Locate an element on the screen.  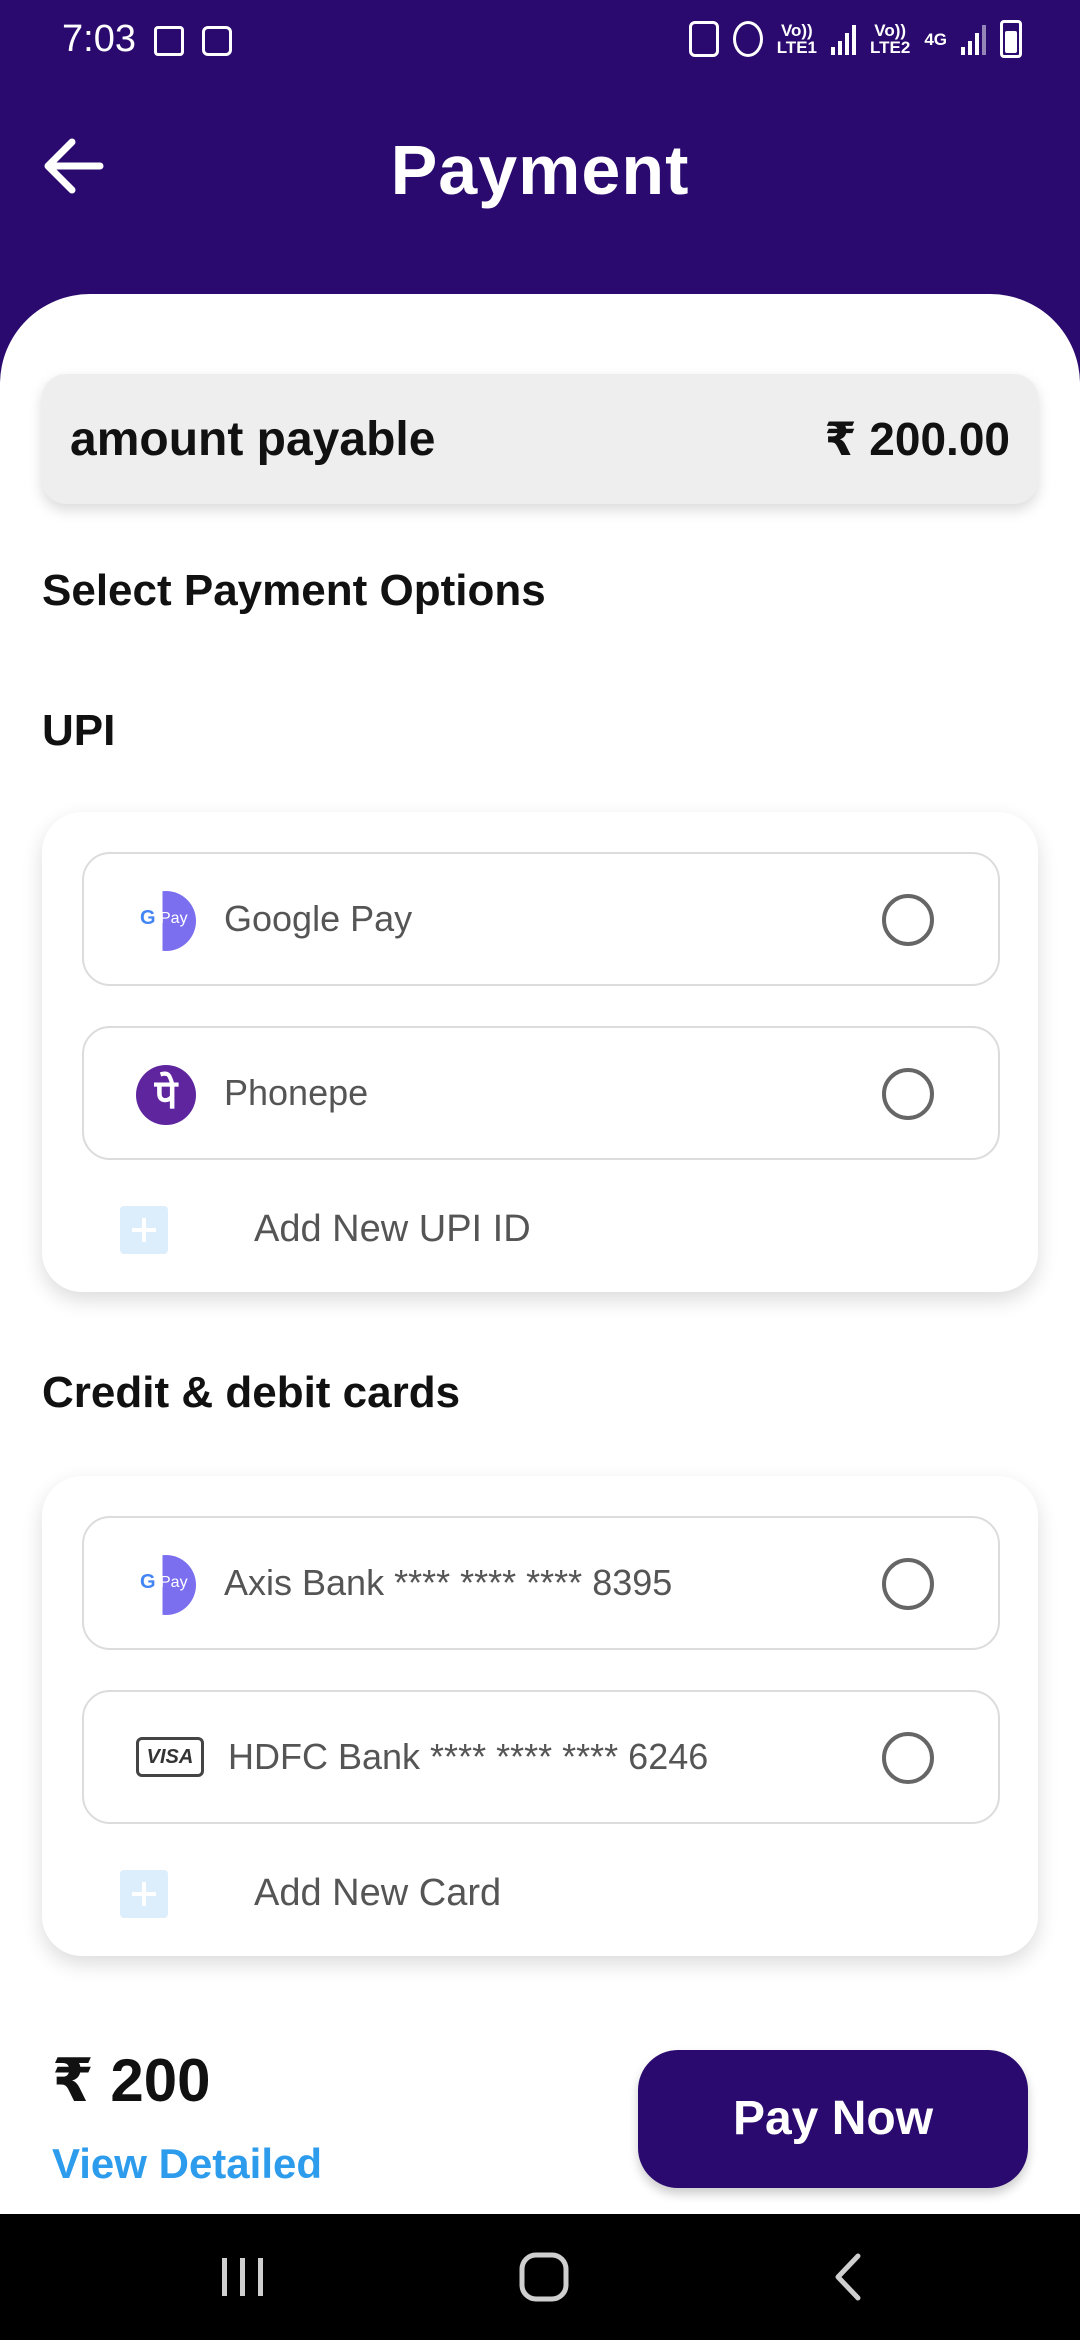
signal-icon is located at coordinates (843, 39).